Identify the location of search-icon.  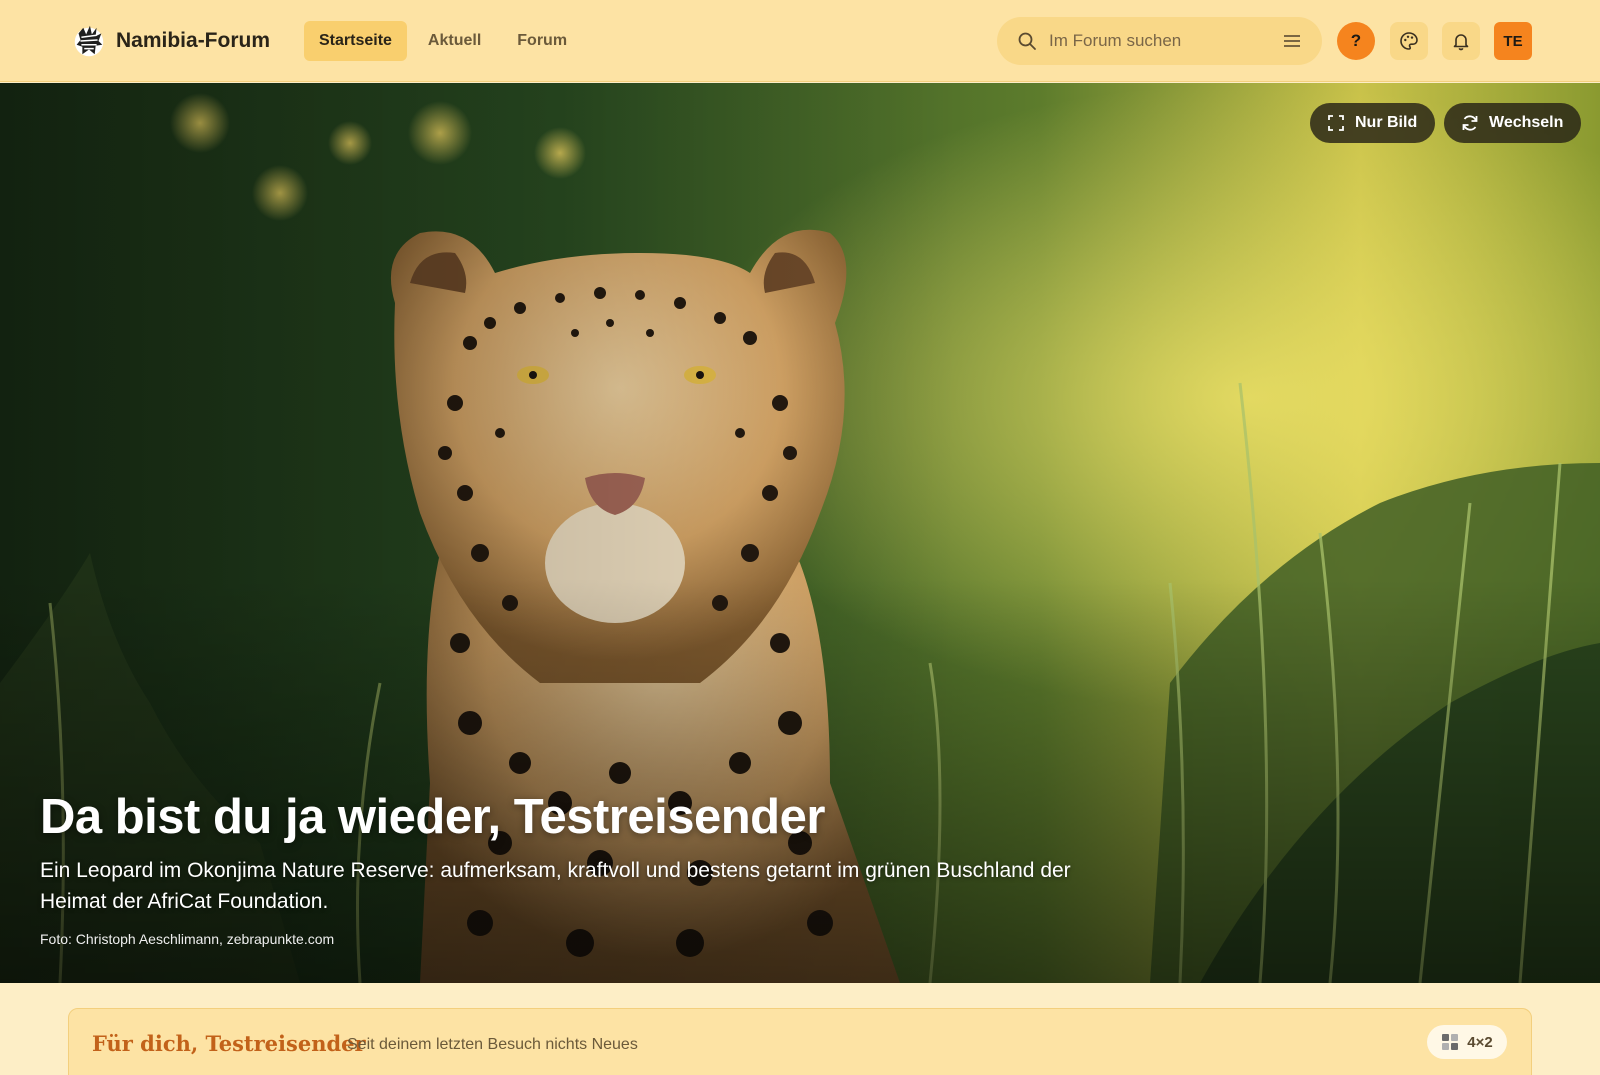
(1027, 41).